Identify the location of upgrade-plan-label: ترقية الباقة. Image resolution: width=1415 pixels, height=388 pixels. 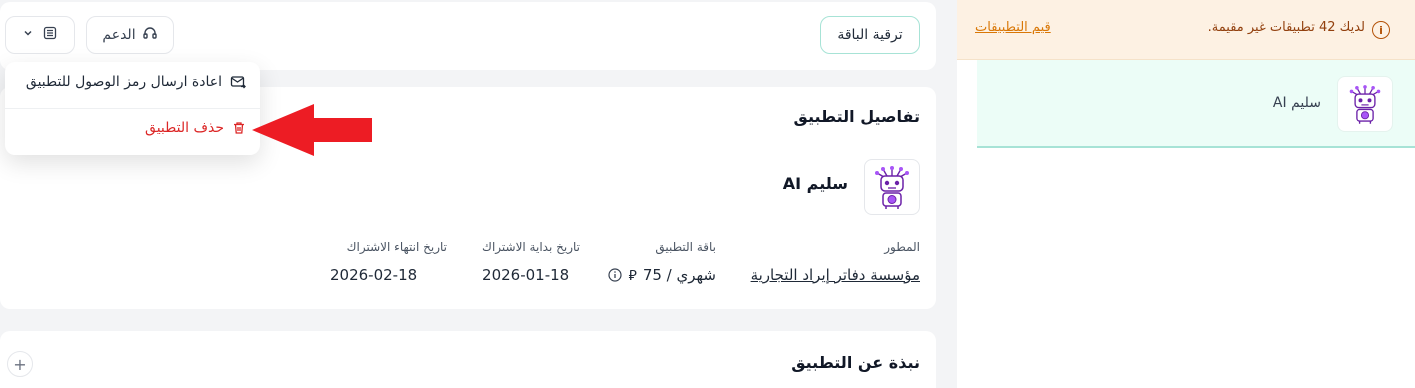
(870, 35).